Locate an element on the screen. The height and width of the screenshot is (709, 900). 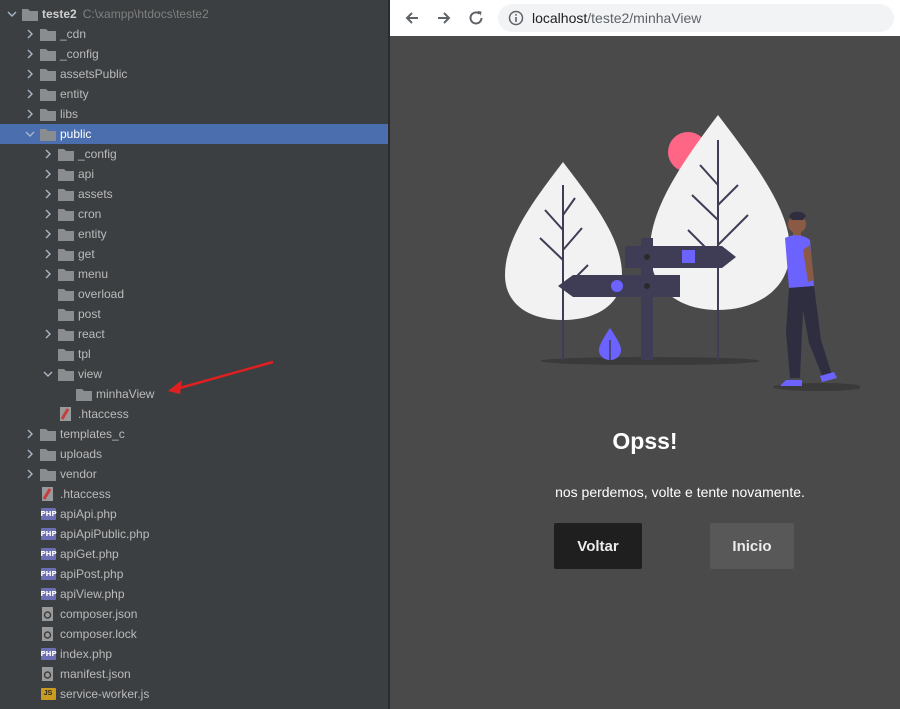
tree-item-label: apiView.php is located at coordinates (92, 594).